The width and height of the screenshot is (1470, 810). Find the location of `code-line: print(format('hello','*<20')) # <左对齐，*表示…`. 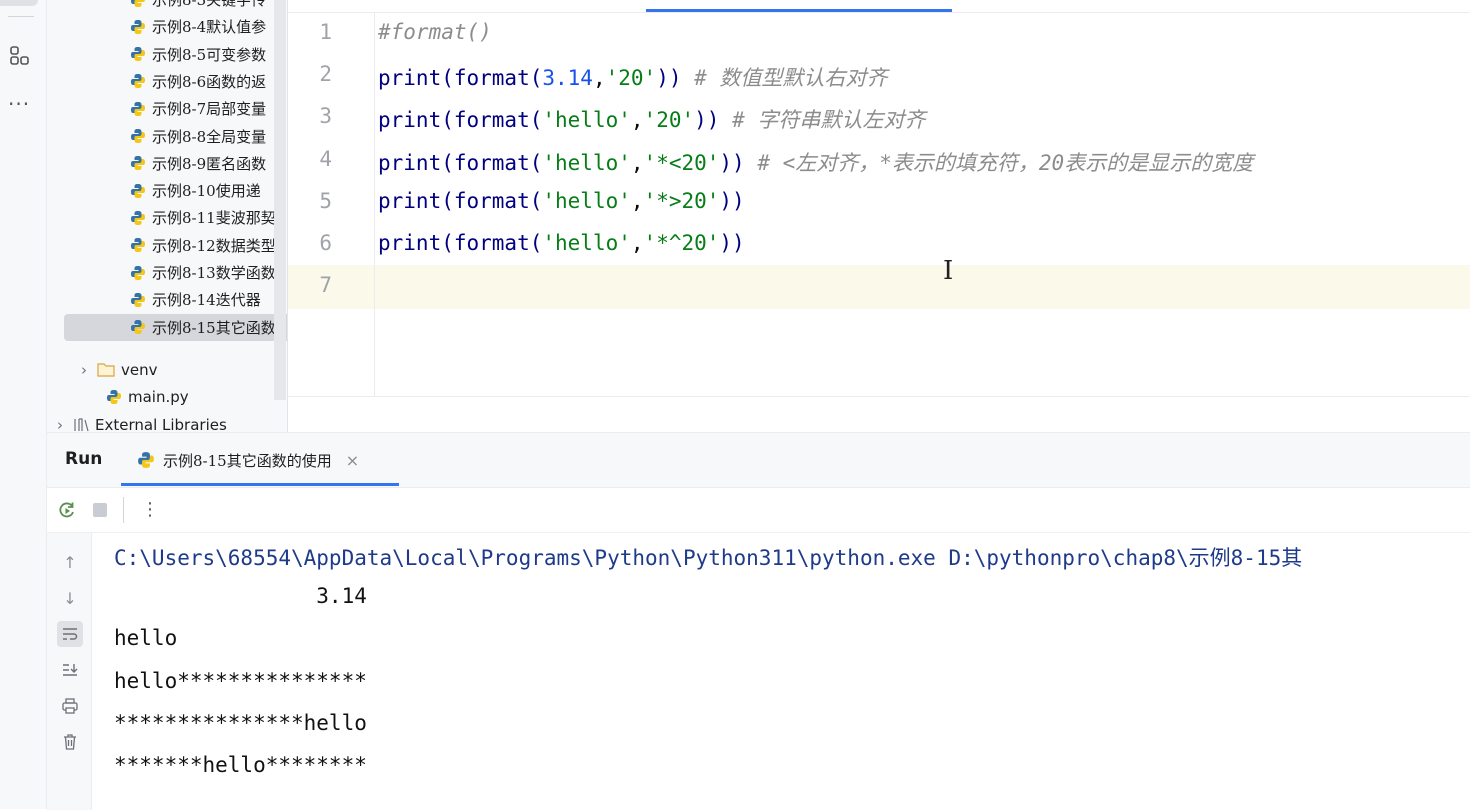

code-line: print(format('hello','*<20')) # <左对齐，*表示… is located at coordinates (815, 162).